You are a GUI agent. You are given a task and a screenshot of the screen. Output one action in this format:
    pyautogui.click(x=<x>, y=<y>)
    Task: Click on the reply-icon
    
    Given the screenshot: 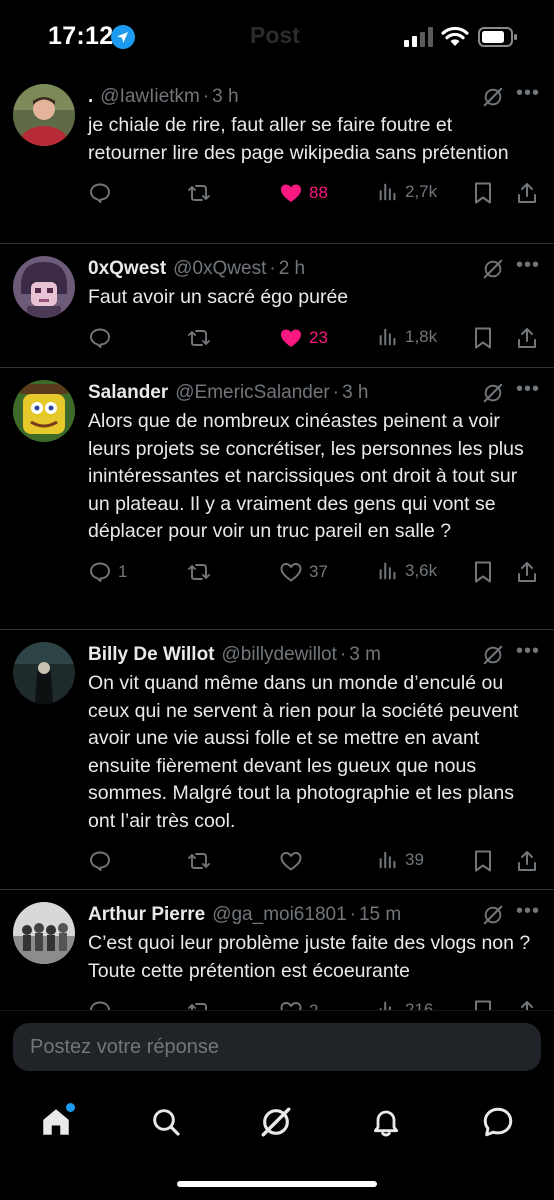 What is the action you would take?
    pyautogui.click(x=100, y=338)
    